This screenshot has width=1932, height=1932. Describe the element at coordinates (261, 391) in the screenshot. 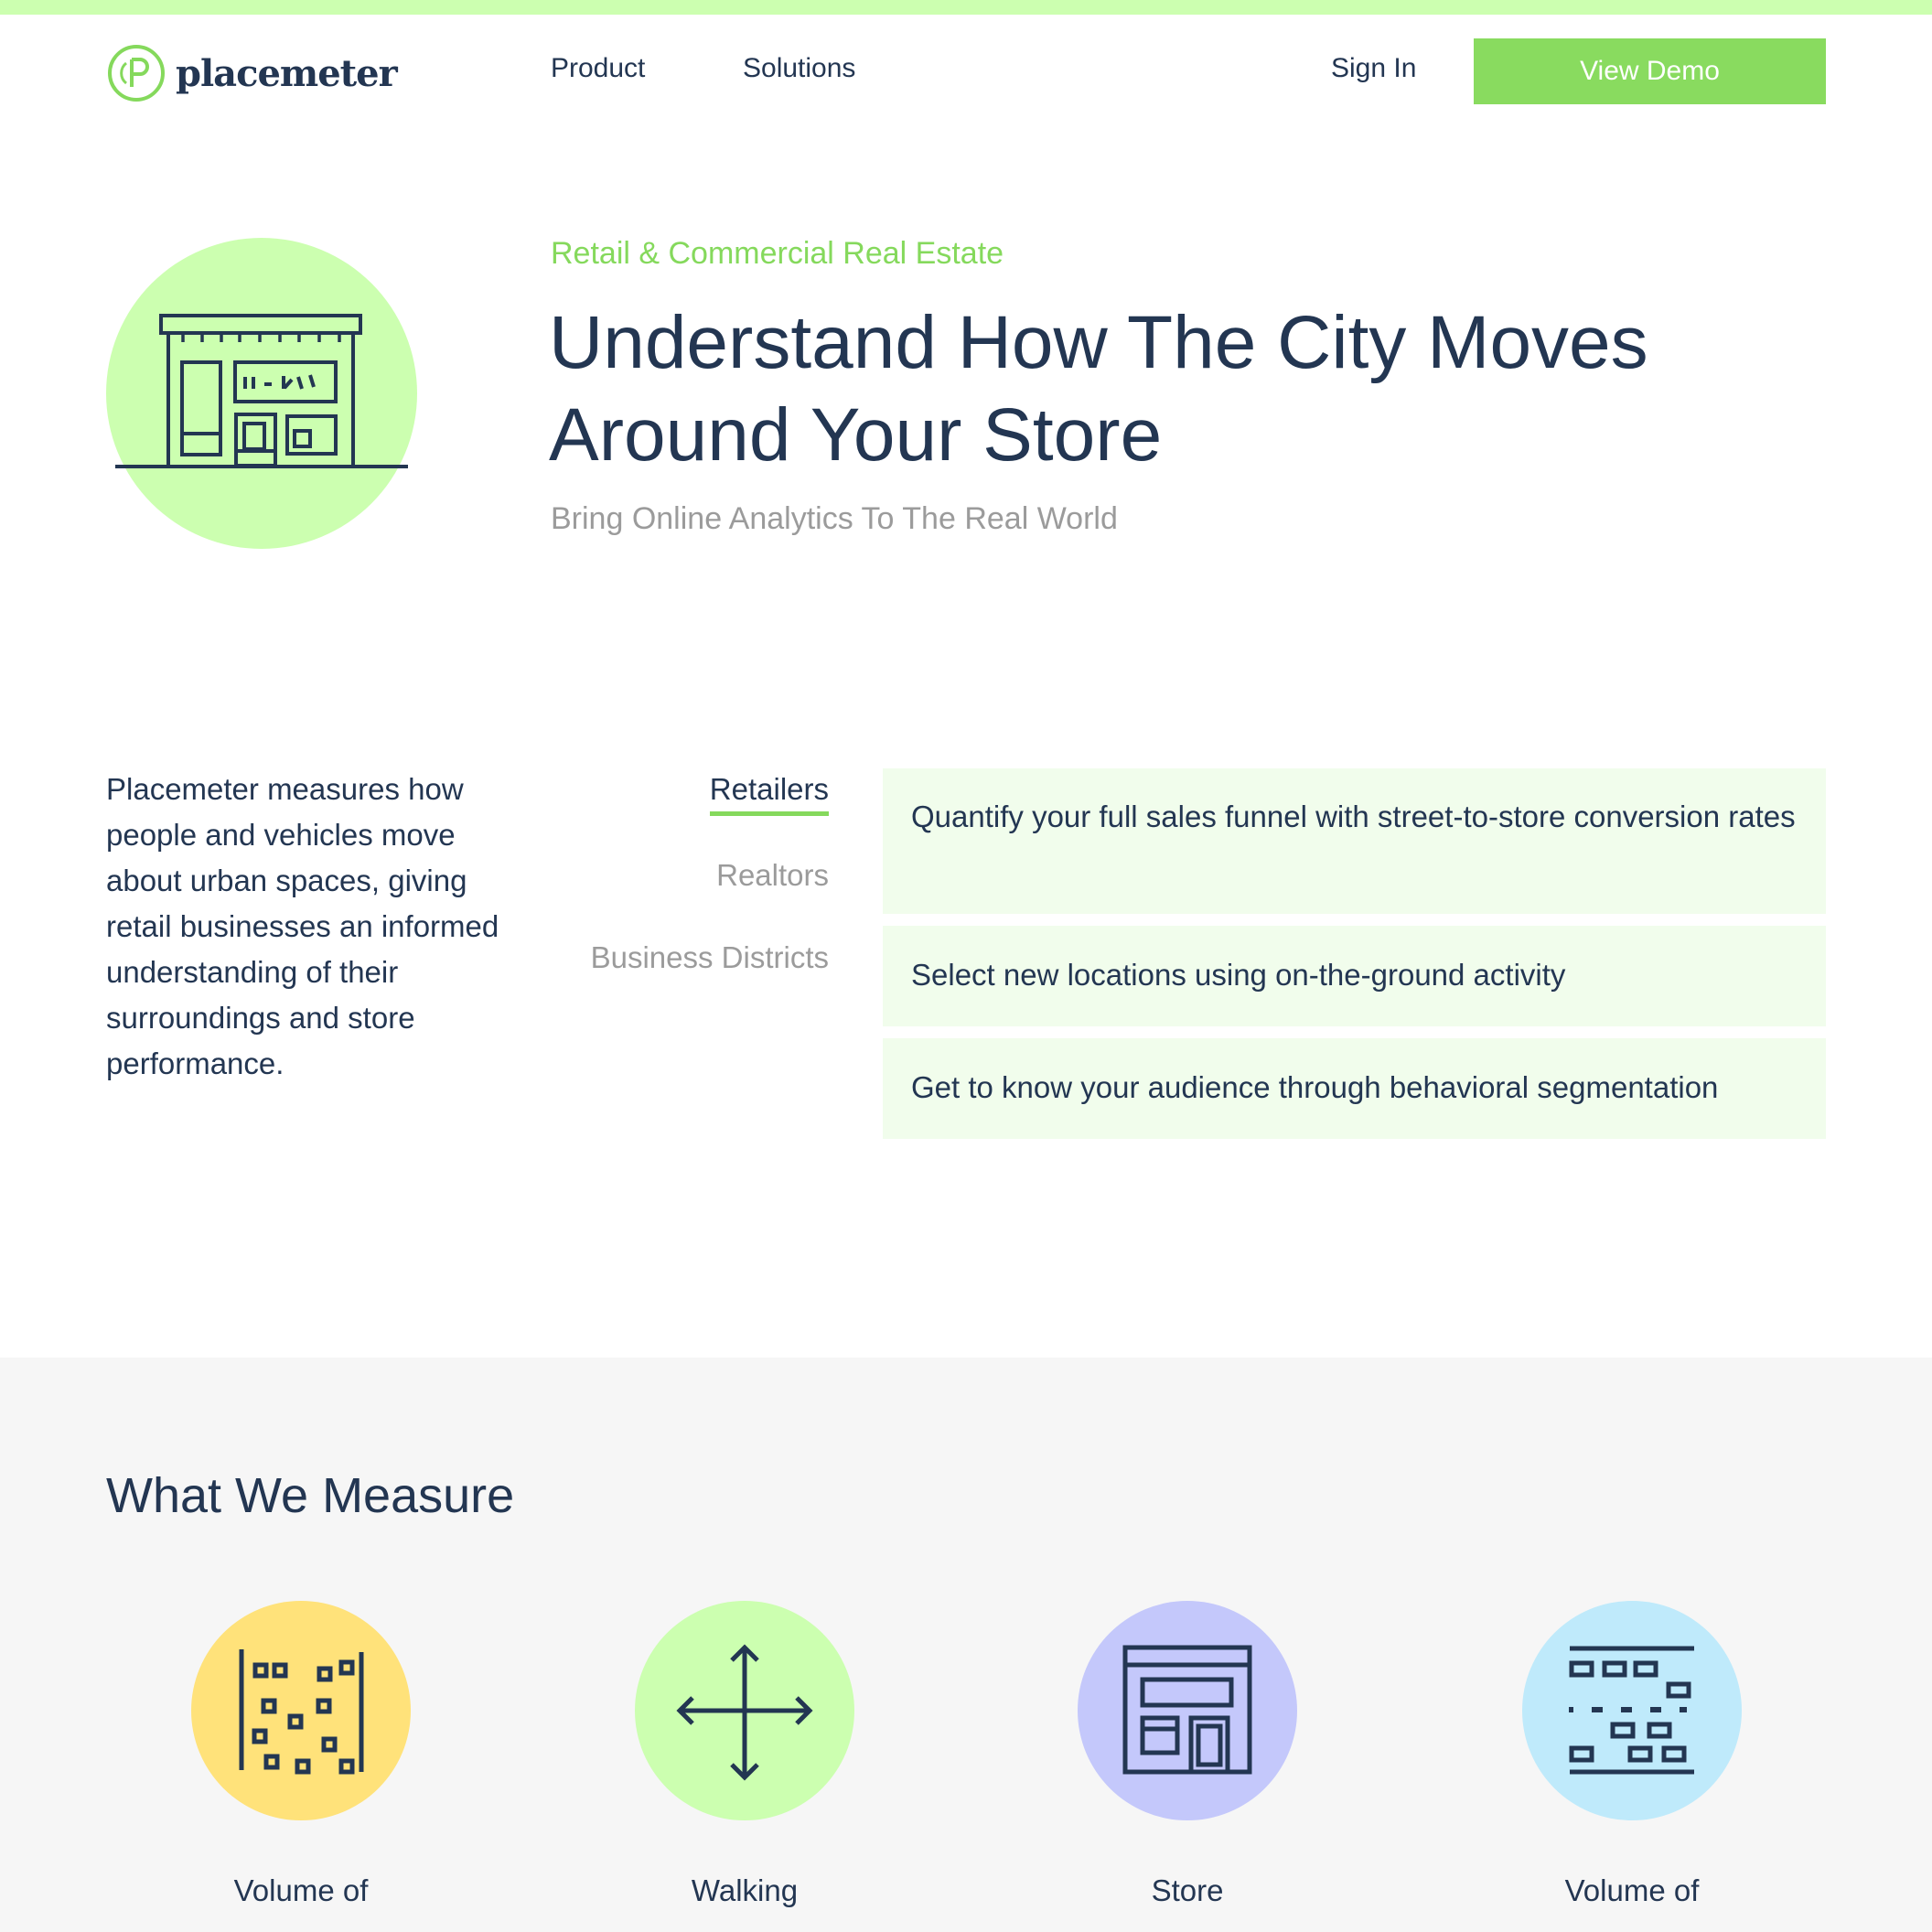

I see `storefront-icon` at that location.